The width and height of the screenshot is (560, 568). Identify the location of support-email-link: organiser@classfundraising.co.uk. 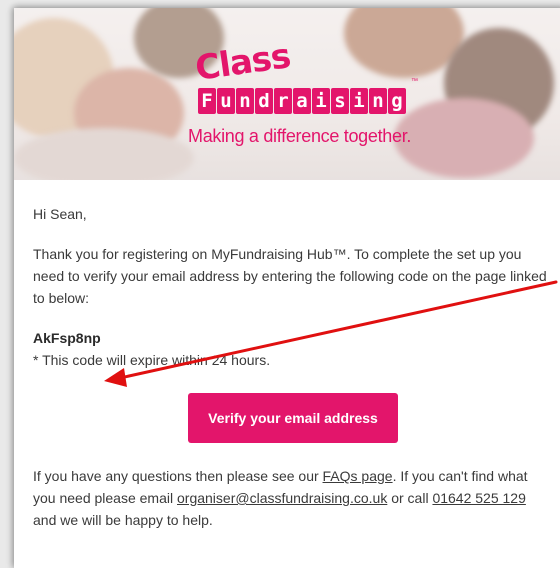
(282, 498).